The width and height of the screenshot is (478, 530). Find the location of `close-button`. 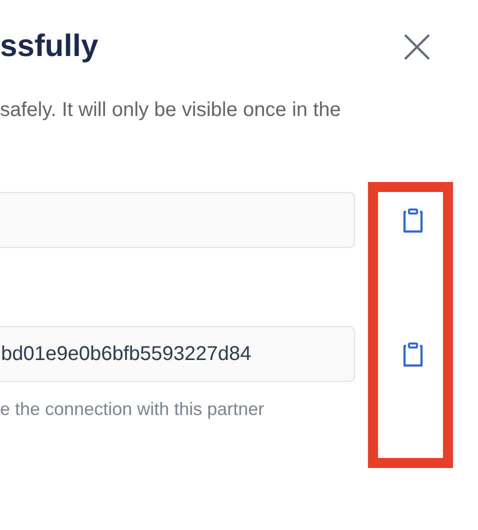

close-button is located at coordinates (417, 47).